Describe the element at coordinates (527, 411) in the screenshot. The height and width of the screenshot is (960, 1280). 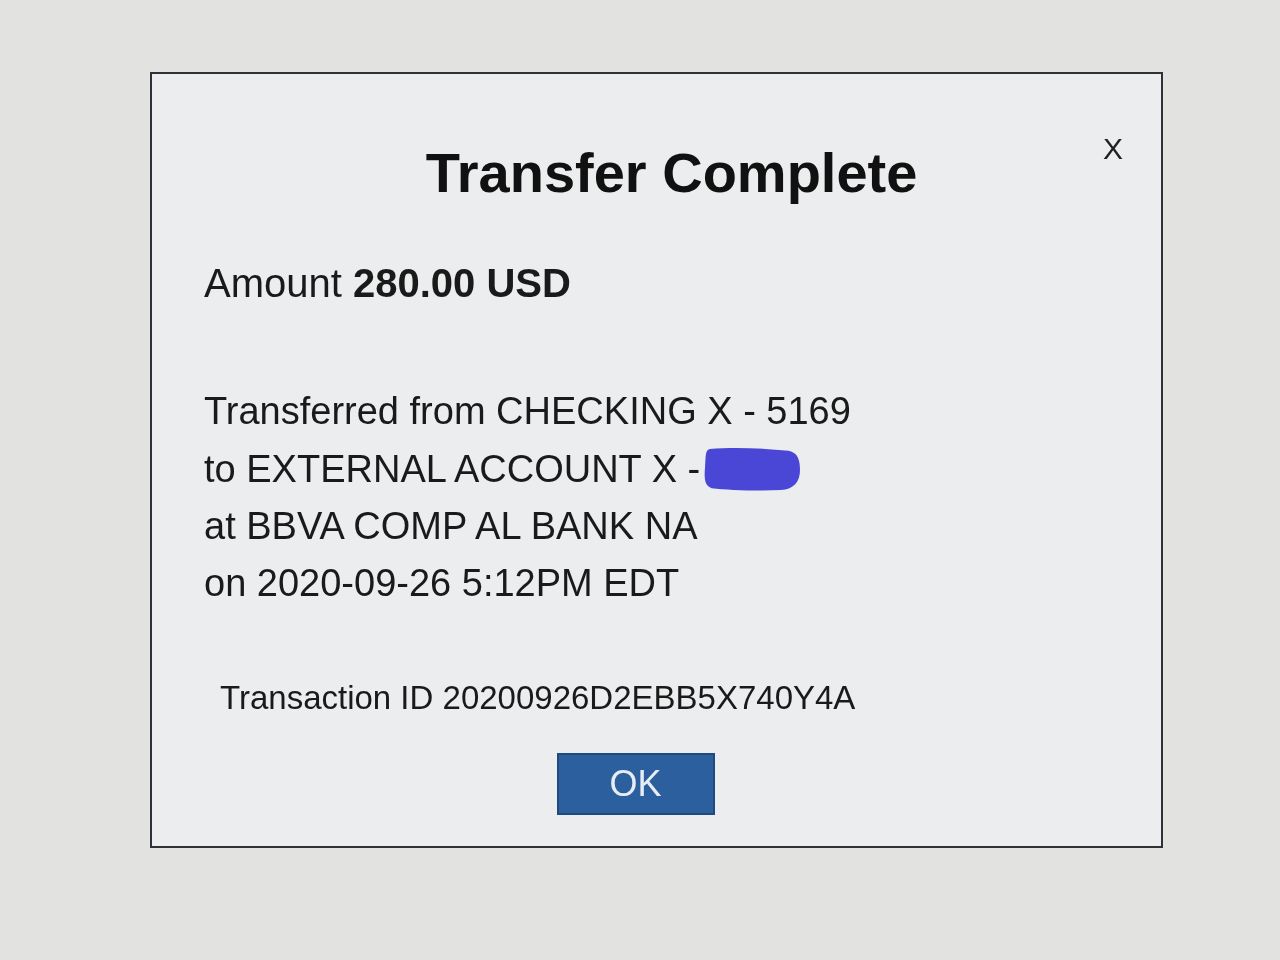
I see `transfer-detail-text: Transferred from CHECKING X - 5169` at that location.